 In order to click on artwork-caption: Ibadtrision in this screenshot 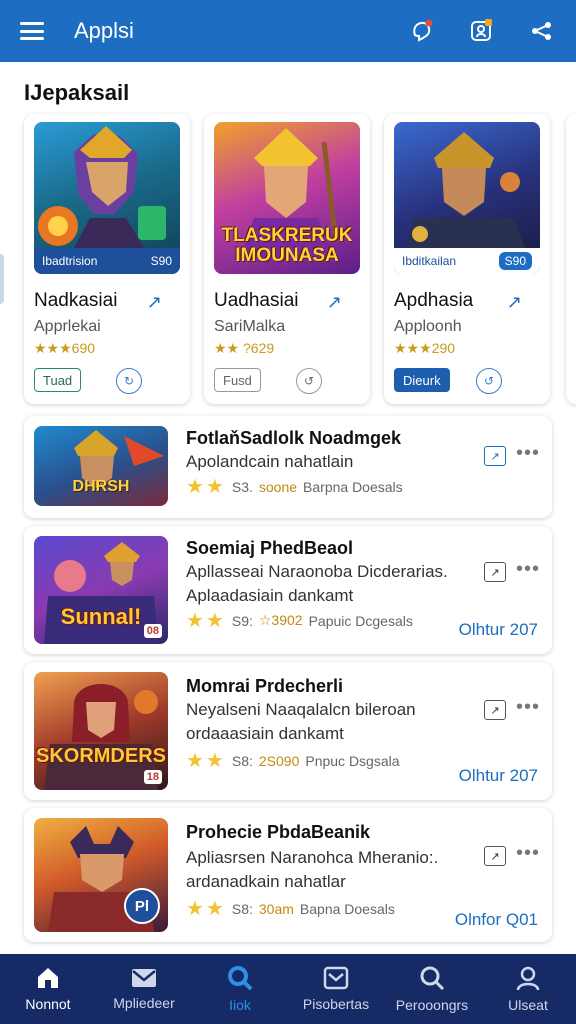, I will do `click(70, 261)`.